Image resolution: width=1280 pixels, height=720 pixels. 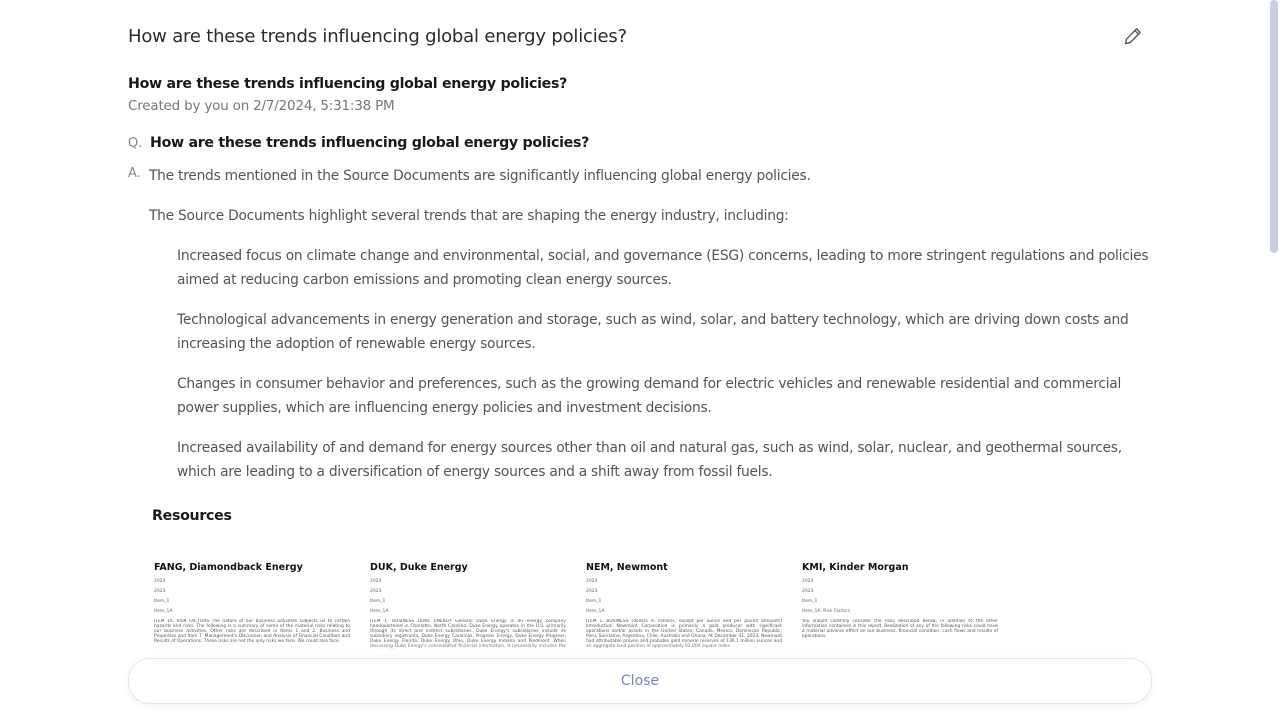 What do you see at coordinates (192, 516) in the screenshot?
I see `resources-heading: Resources` at bounding box center [192, 516].